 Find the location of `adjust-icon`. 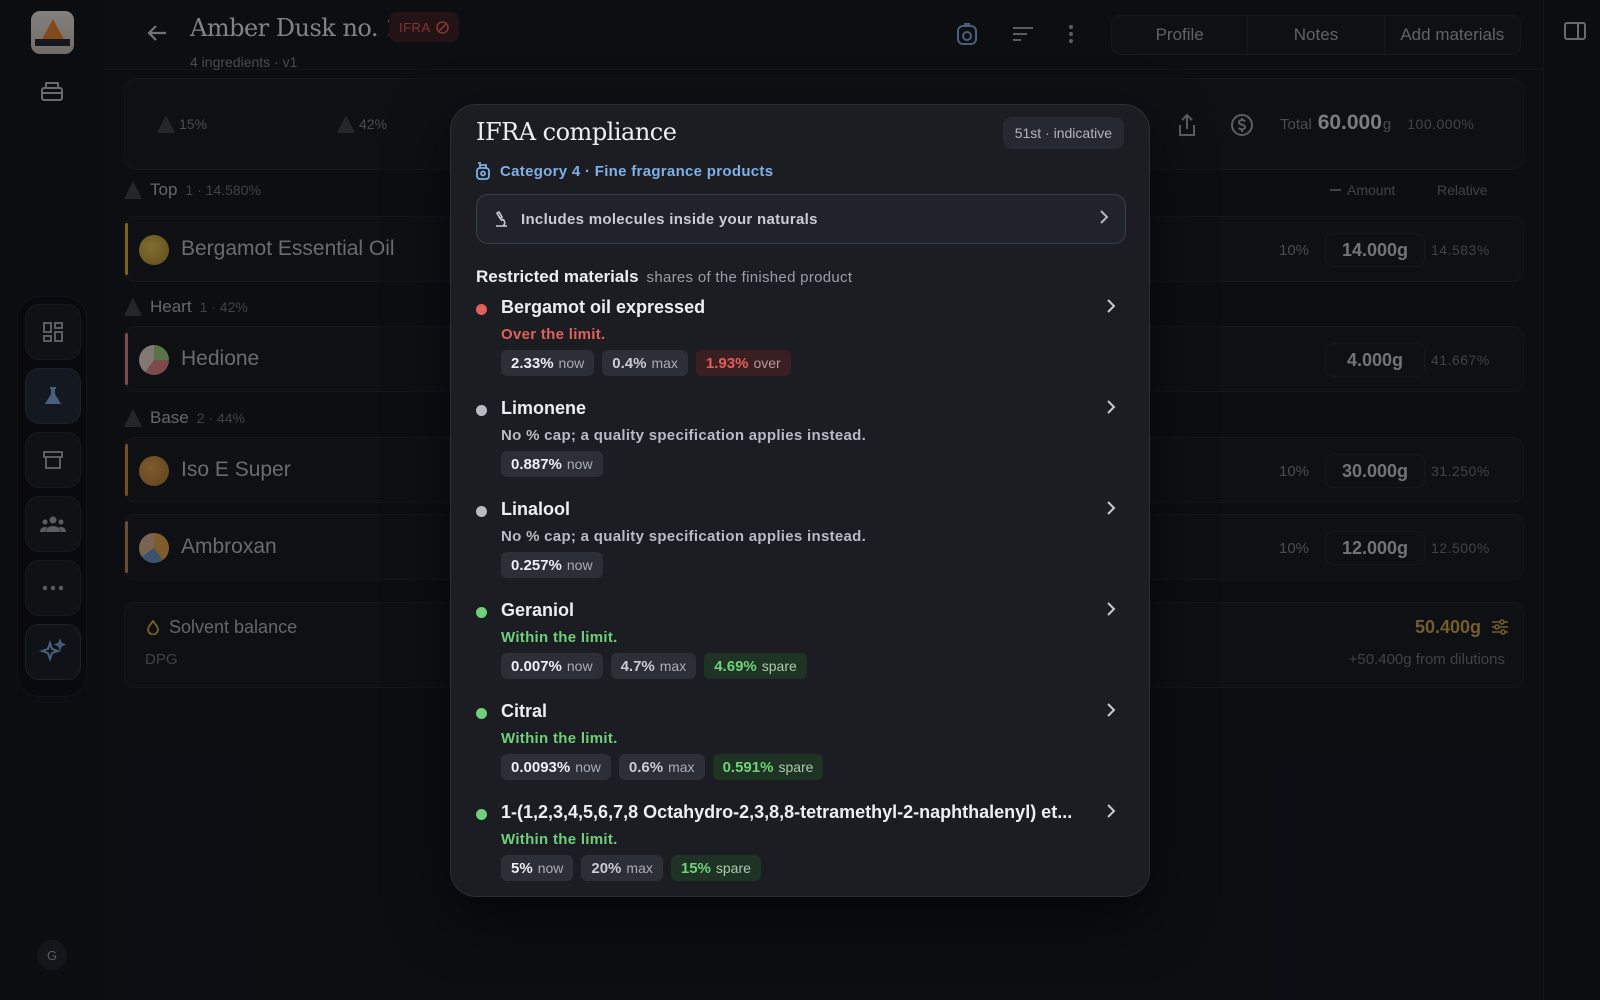

adjust-icon is located at coordinates (1500, 629).